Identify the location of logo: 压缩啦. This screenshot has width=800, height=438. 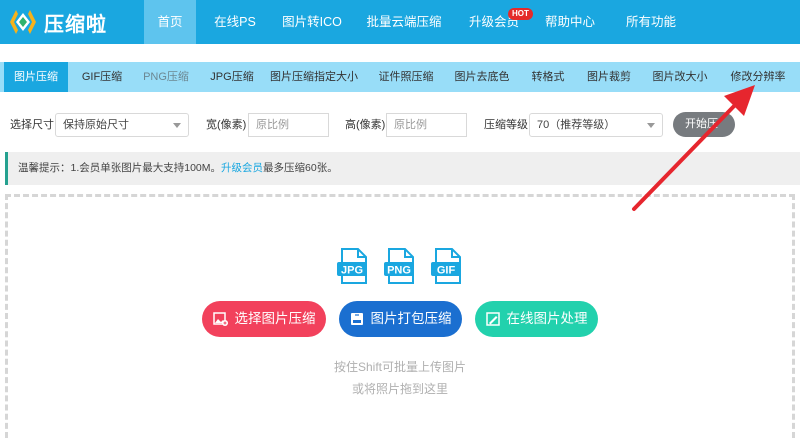
(57, 22).